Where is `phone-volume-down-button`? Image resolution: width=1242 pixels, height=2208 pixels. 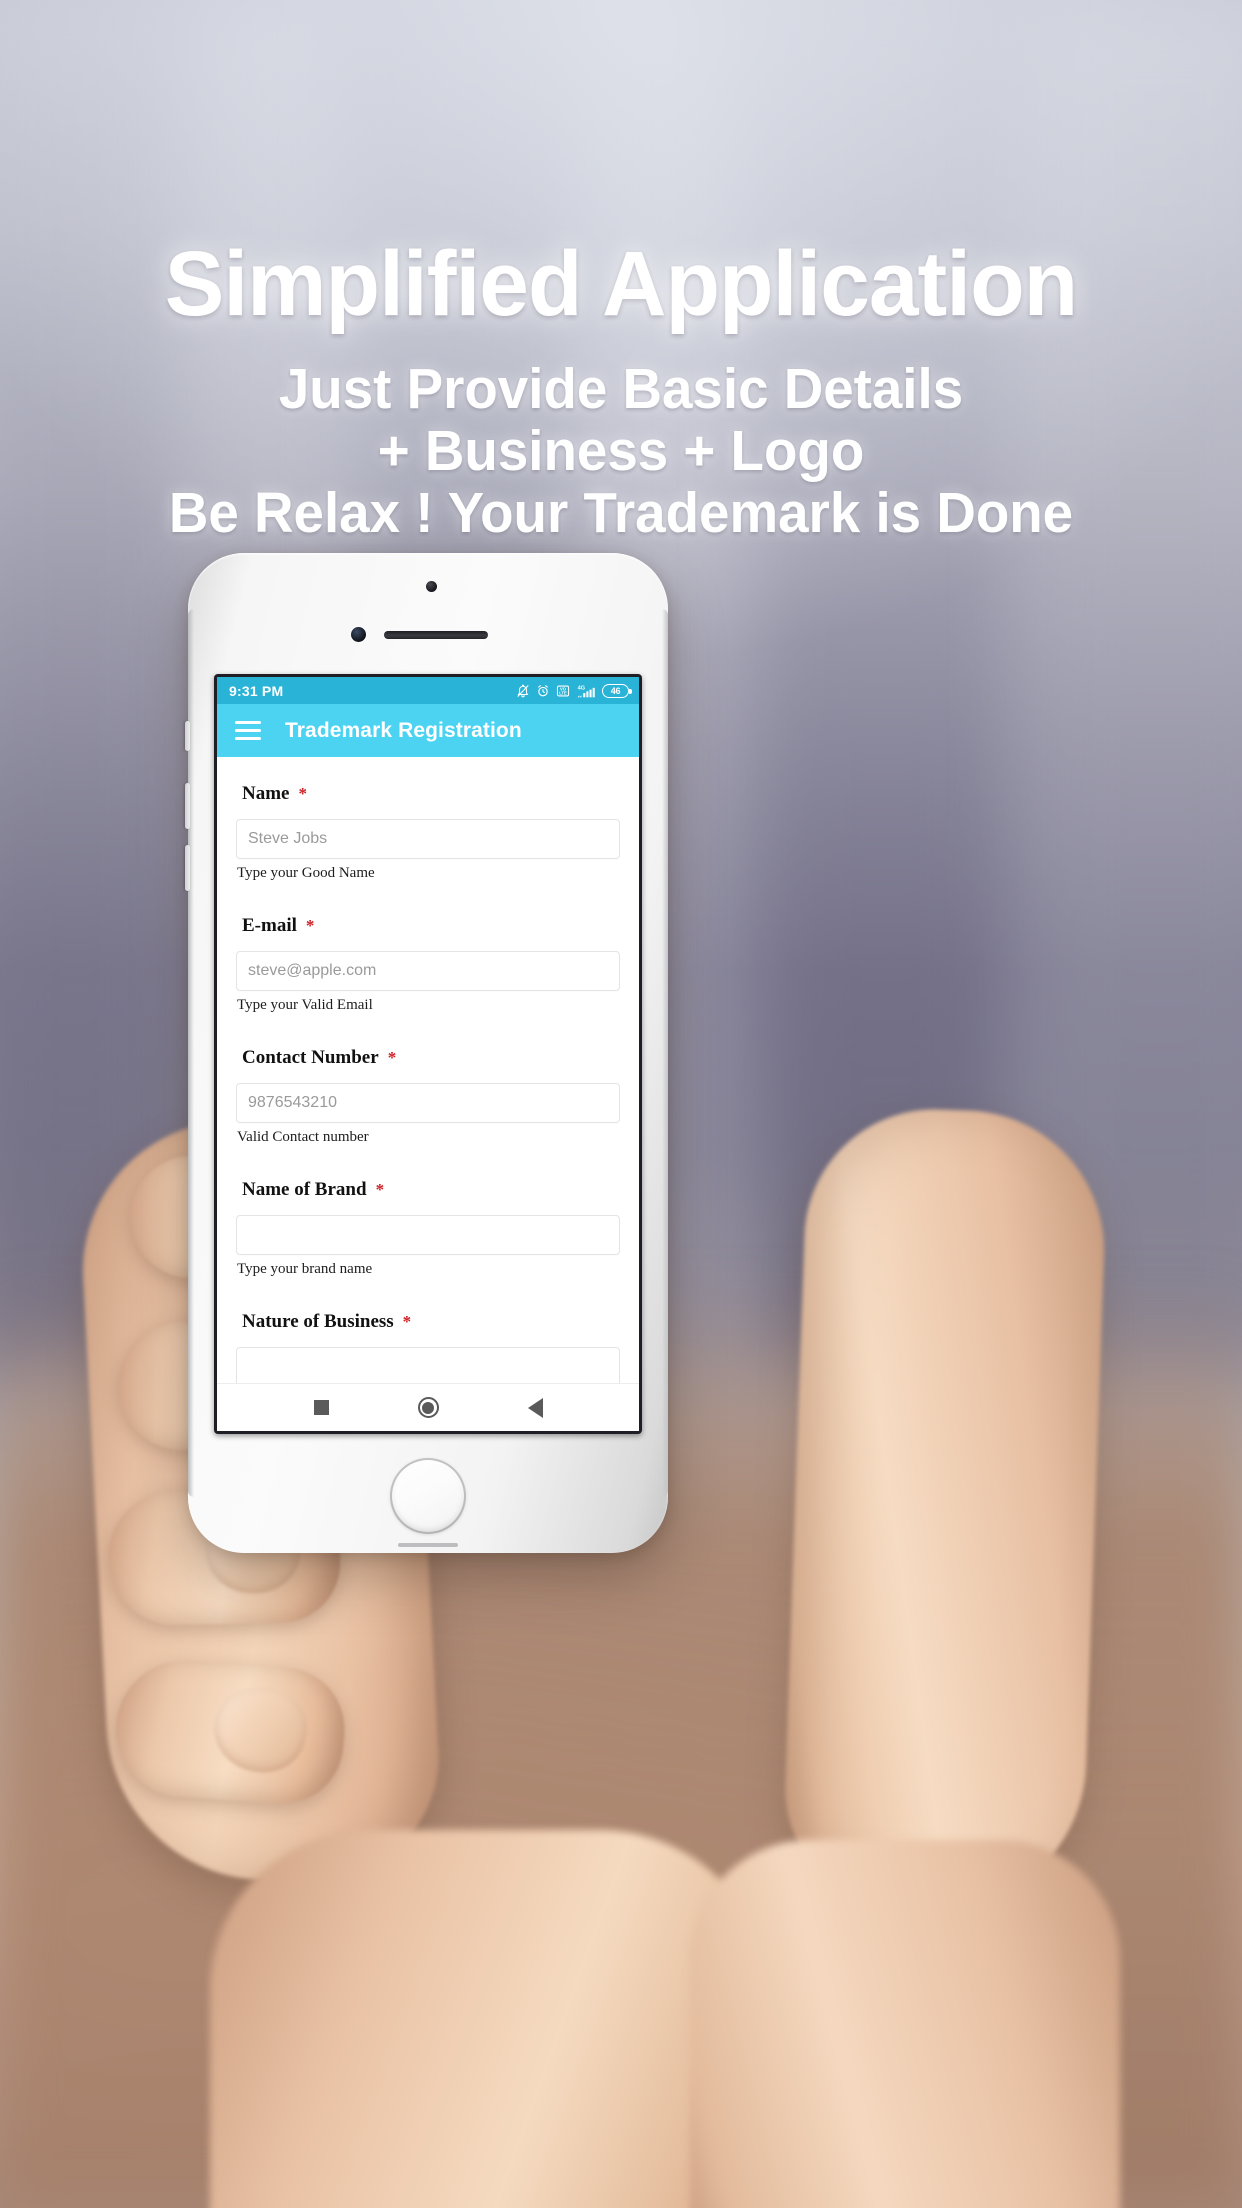 phone-volume-down-button is located at coordinates (187, 868).